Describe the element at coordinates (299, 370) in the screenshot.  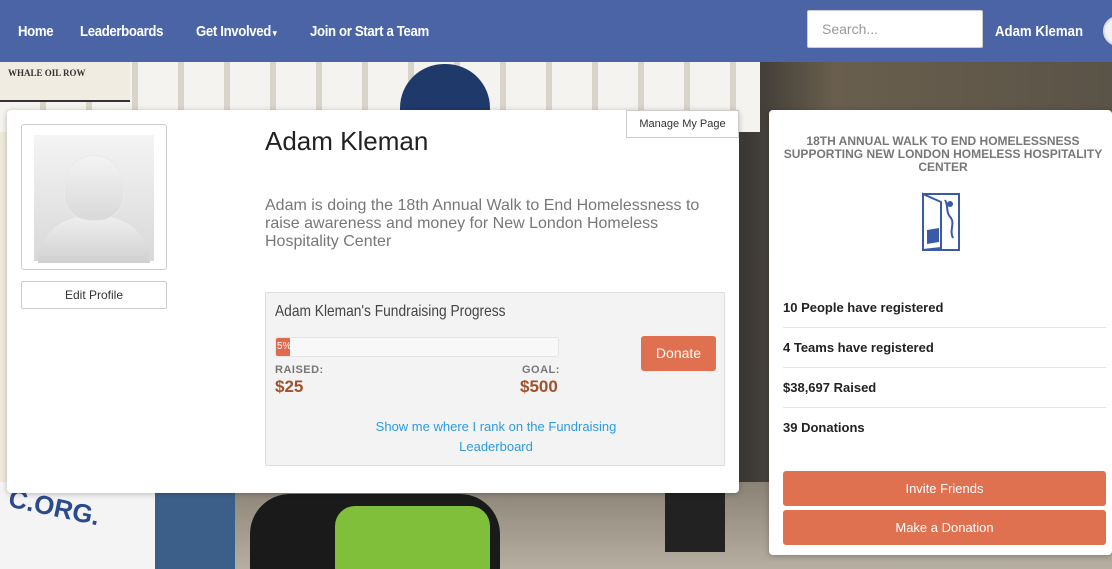
I see `raised-label: RAISED:` at that location.